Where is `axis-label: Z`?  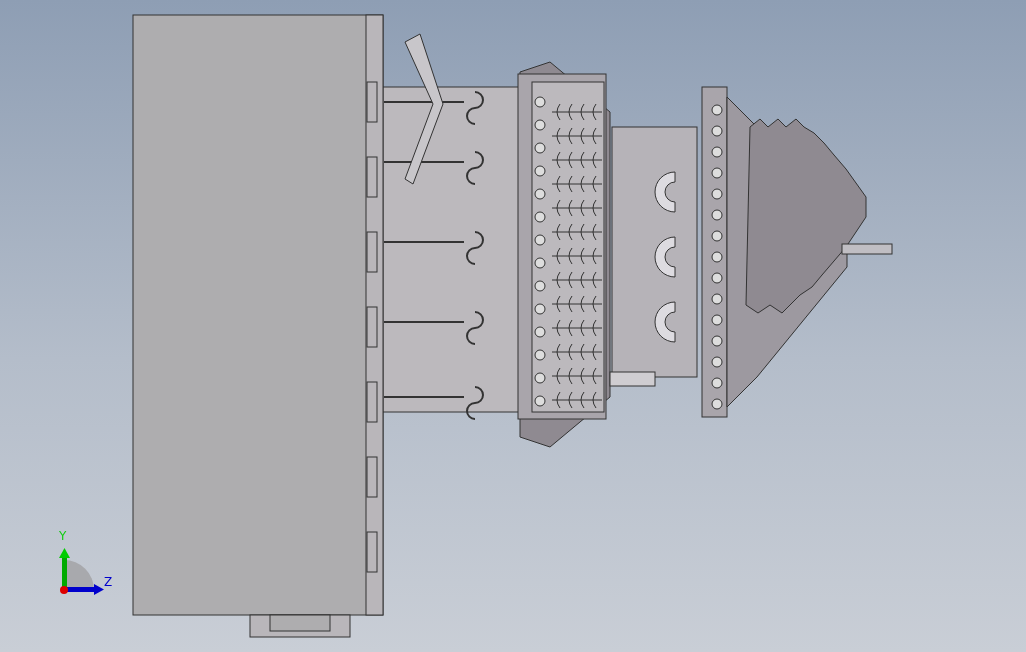
axis-label: Z is located at coordinates (108, 582).